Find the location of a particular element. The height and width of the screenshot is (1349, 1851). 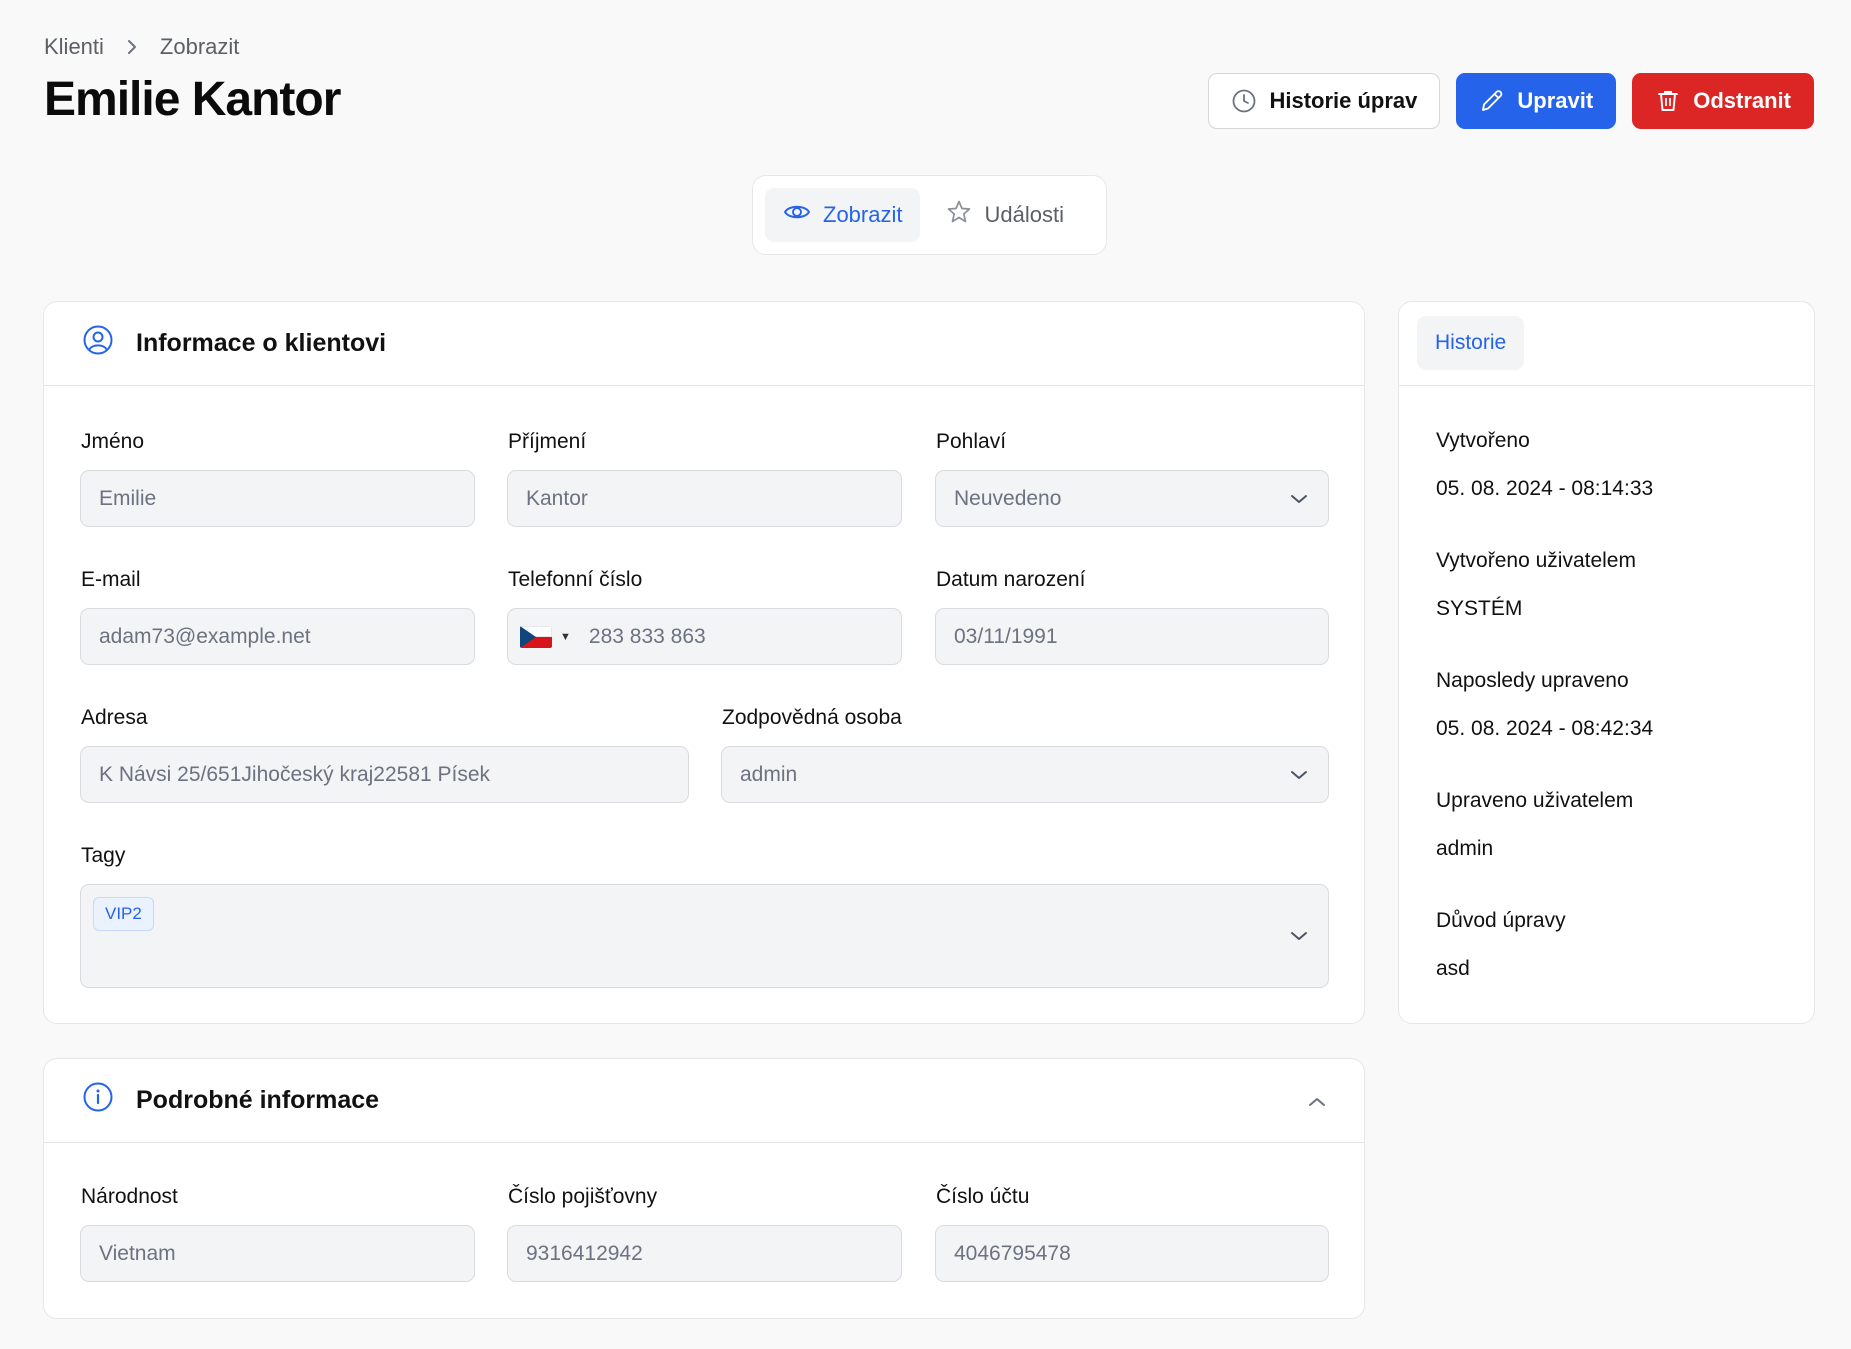

tab-events: Události is located at coordinates (1004, 215).